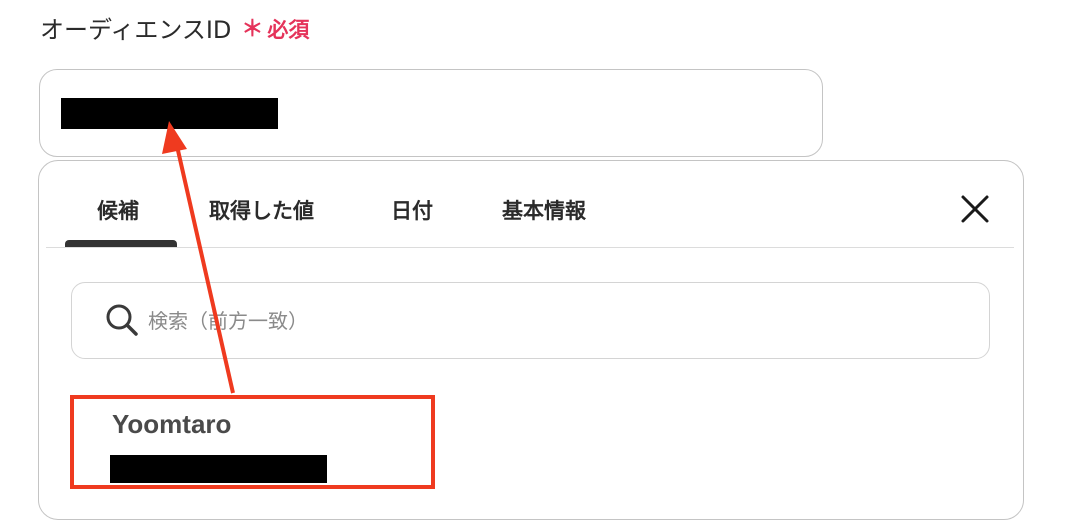 This screenshot has height=520, width=1084. I want to click on tab-date: 日付, so click(412, 211).